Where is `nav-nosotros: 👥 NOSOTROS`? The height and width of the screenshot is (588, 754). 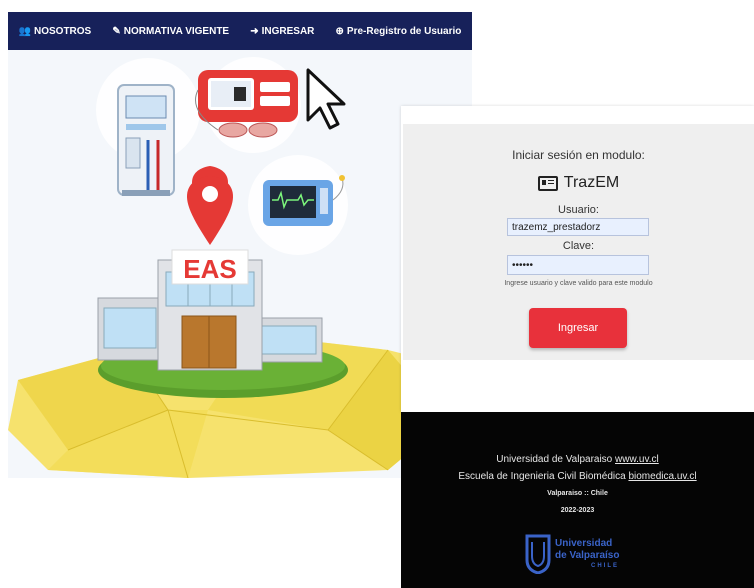 nav-nosotros: 👥 NOSOTROS is located at coordinates (55, 31).